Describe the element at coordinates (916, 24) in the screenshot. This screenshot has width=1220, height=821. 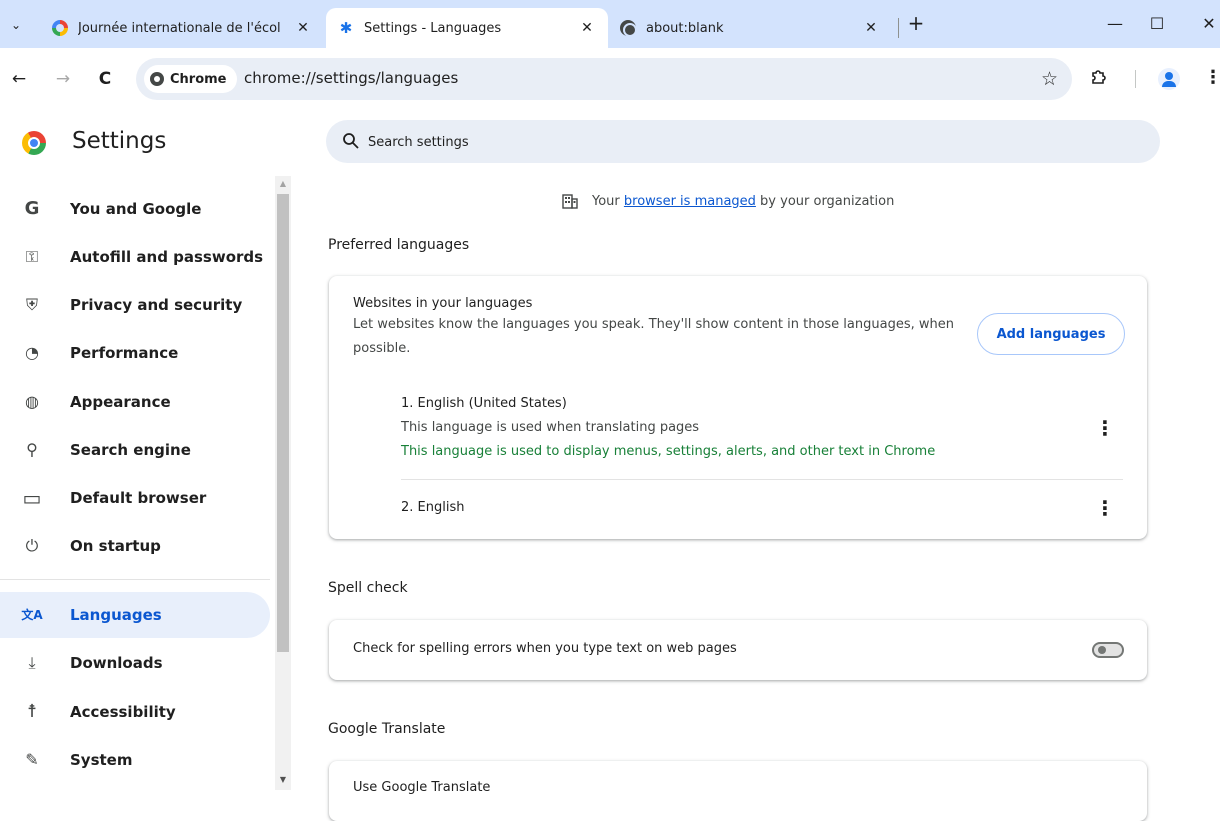
I see `new-tab-button: +` at that location.